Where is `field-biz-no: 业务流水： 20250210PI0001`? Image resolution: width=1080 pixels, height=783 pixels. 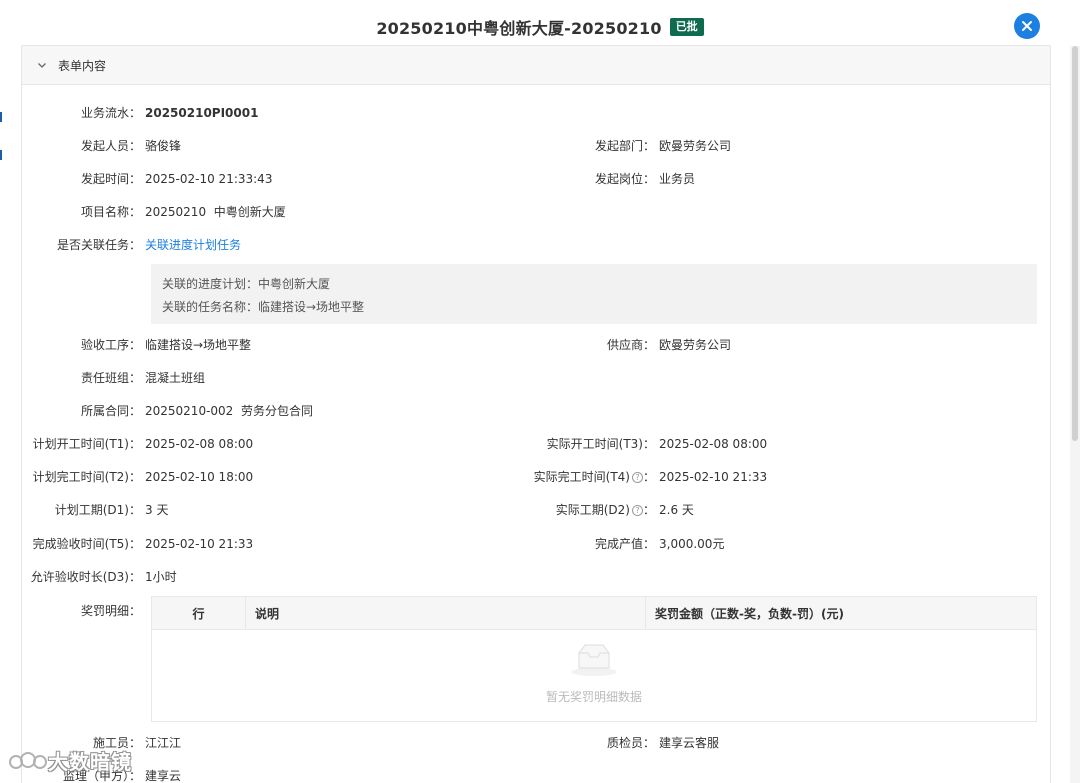 field-biz-no: 业务流水： 20250210PI0001 is located at coordinates (169, 113).